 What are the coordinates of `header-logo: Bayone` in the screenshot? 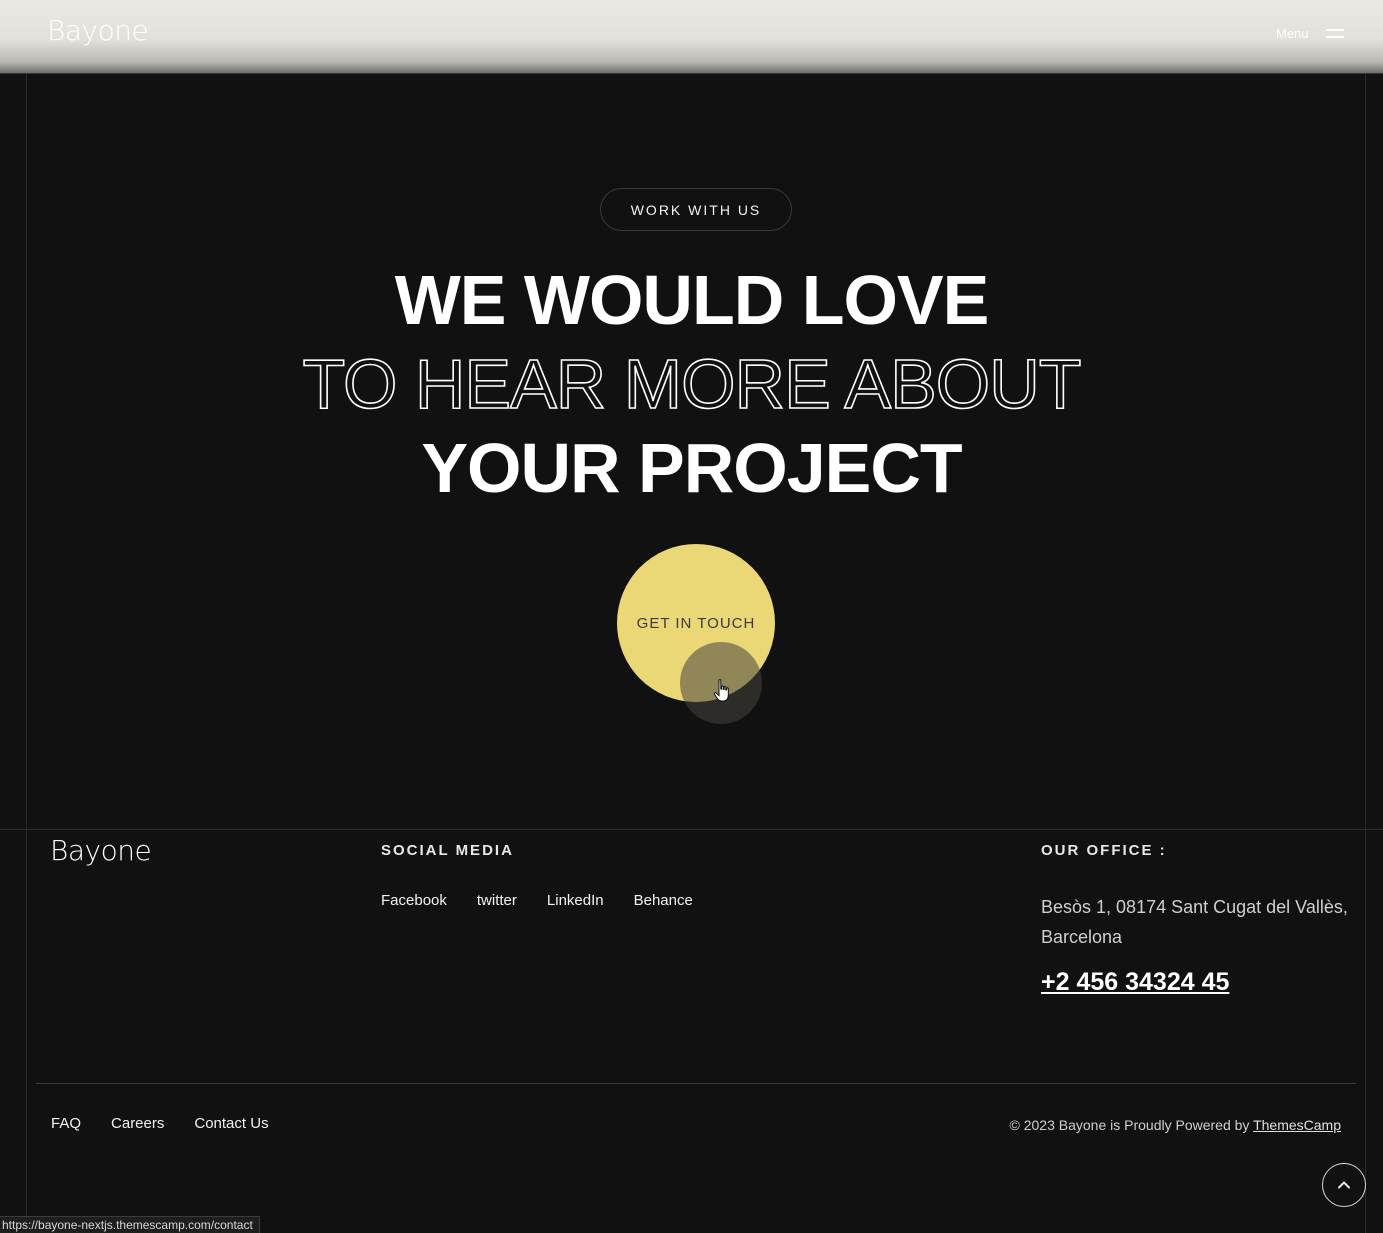 It's located at (98, 30).